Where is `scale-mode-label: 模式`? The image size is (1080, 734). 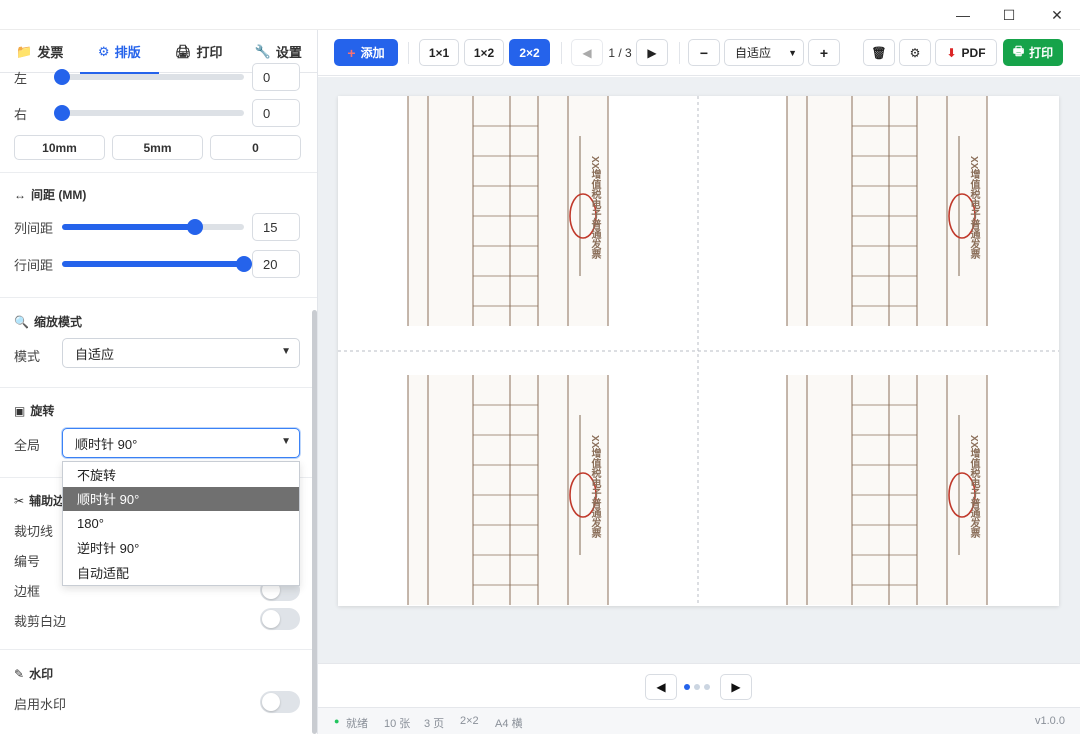
scale-mode-label: 模式 is located at coordinates (27, 356).